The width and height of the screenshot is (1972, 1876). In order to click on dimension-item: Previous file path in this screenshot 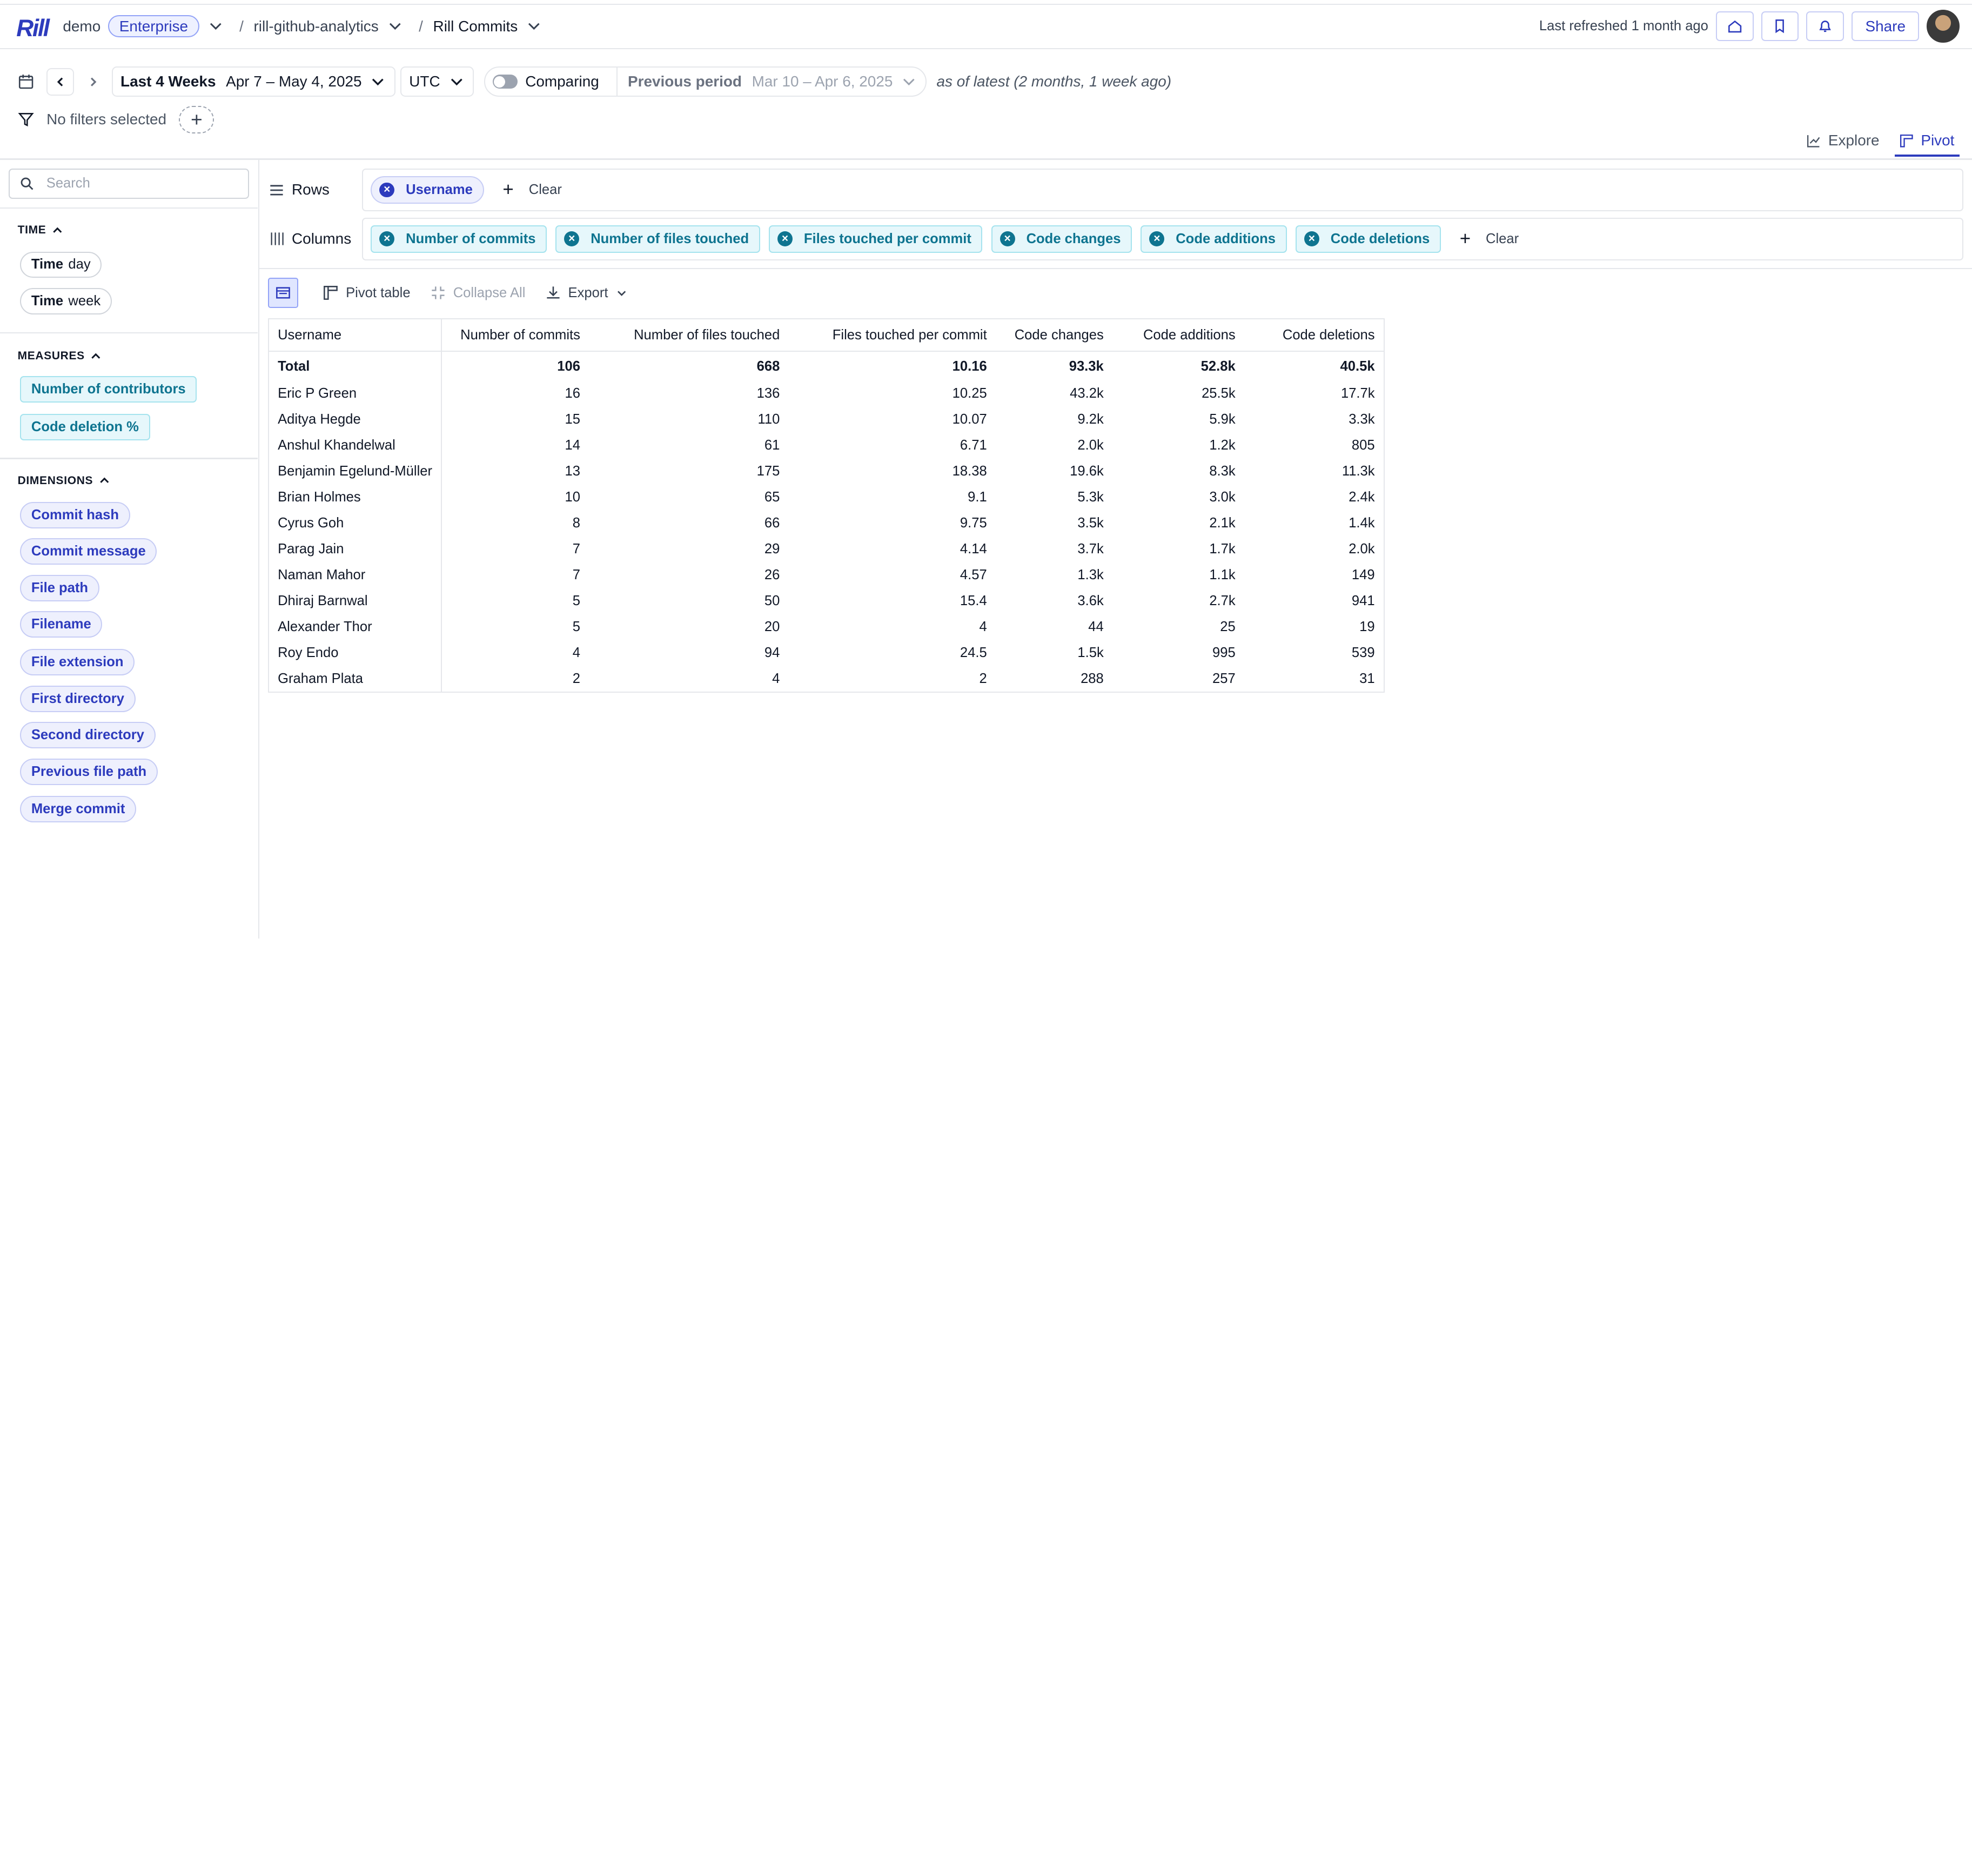, I will do `click(89, 771)`.